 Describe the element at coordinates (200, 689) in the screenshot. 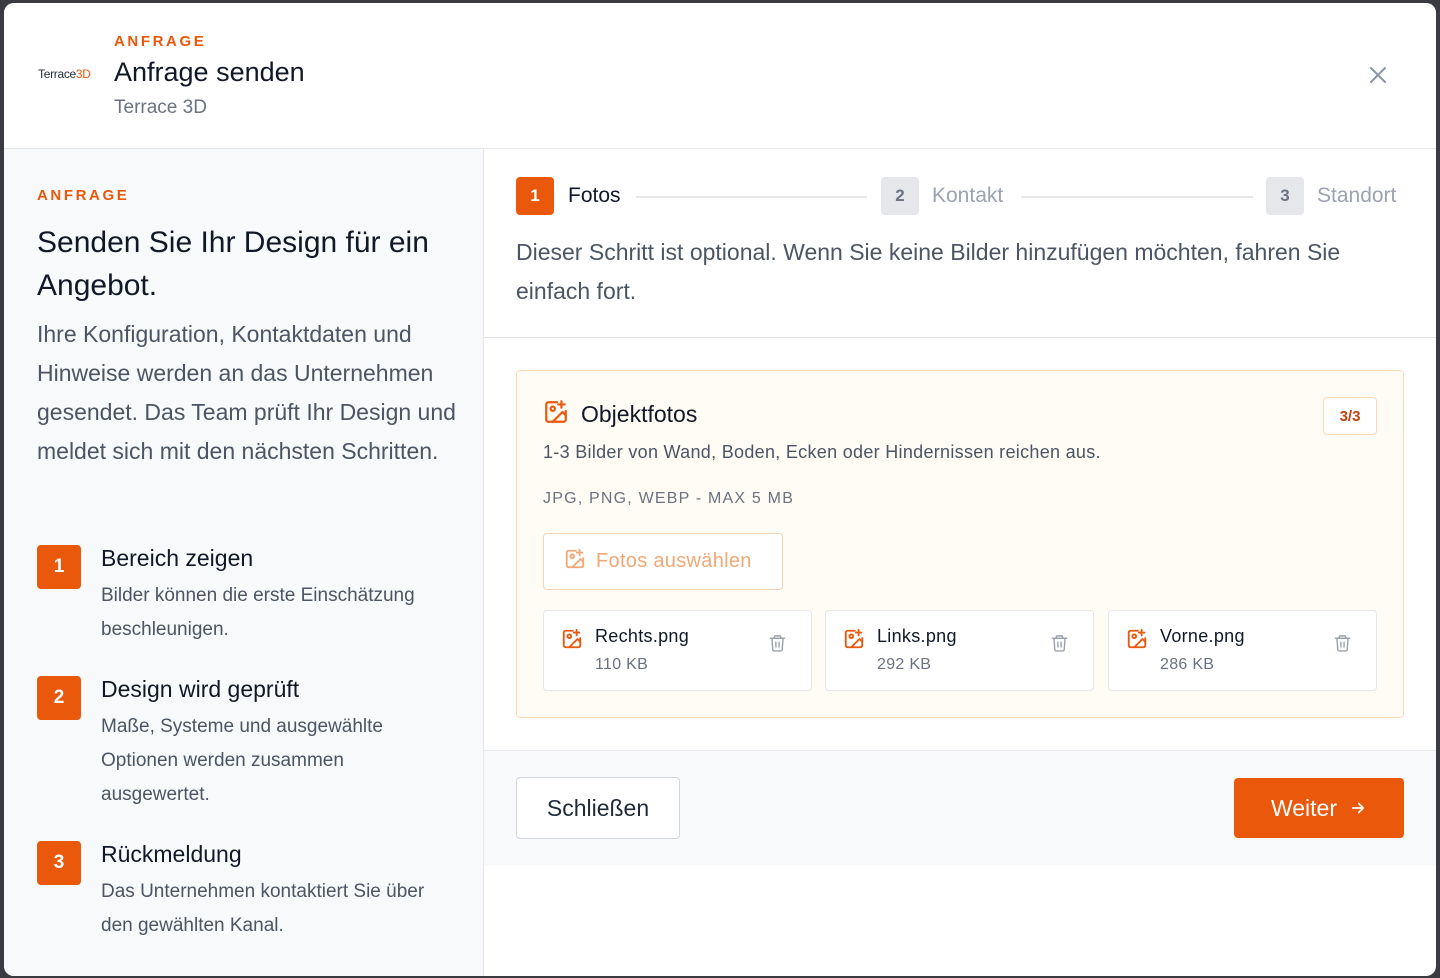

I see `info-item-title: Design wird geprüft` at that location.